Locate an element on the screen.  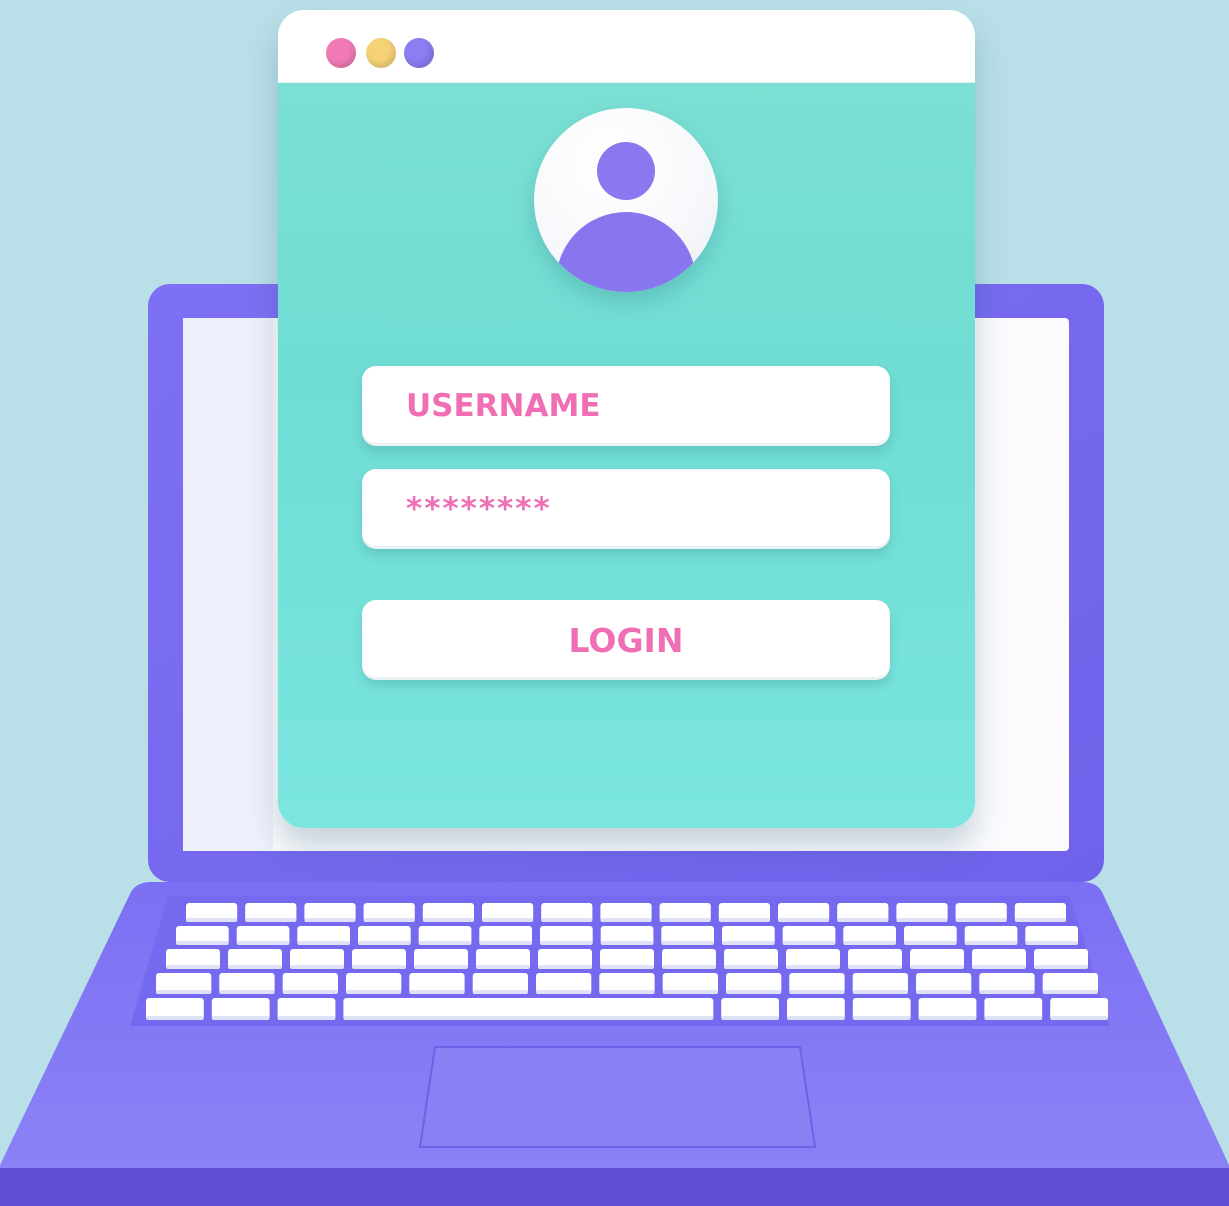
username-input is located at coordinates (626, 406).